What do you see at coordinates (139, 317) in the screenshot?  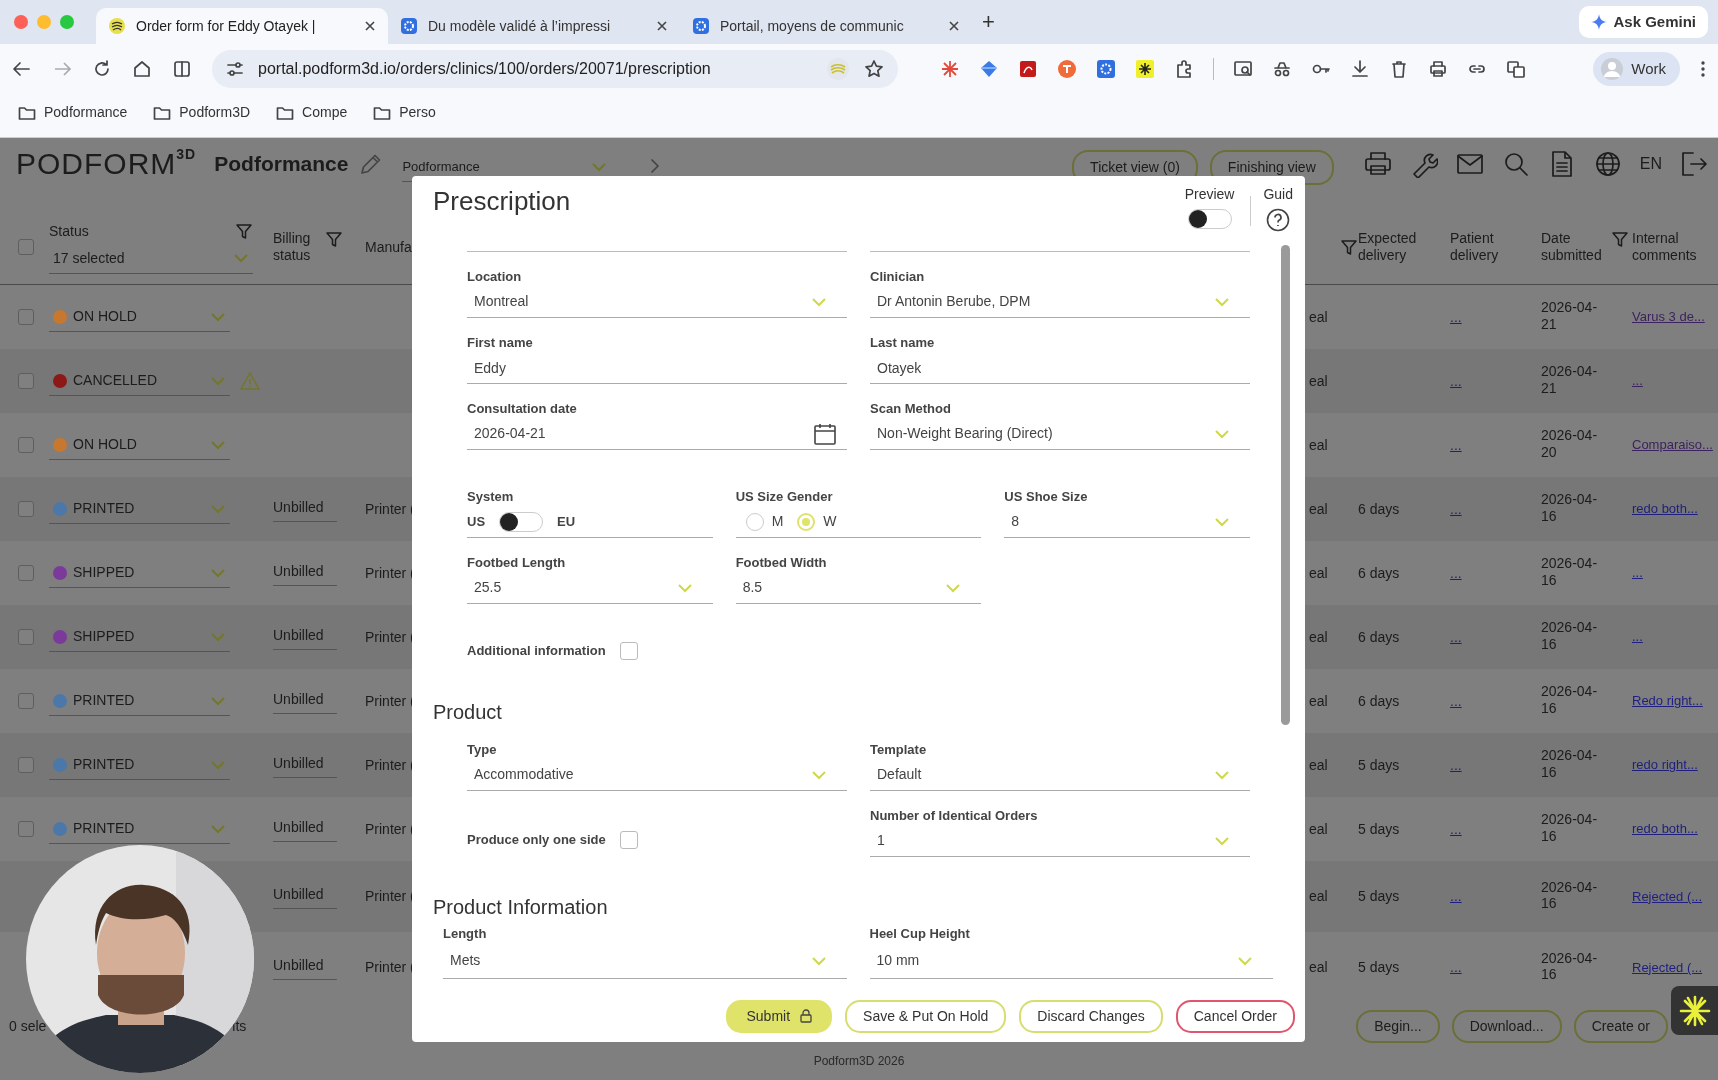 I see `status-dropdown: ON HOLD` at bounding box center [139, 317].